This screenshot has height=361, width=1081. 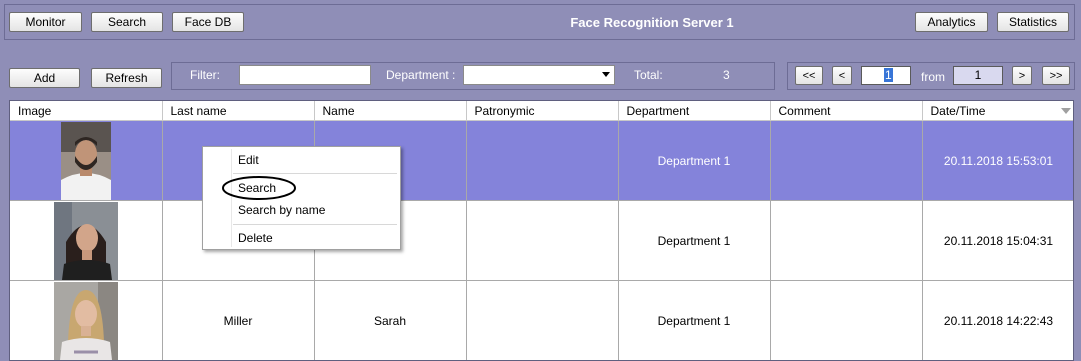 I want to click on name-cell: Sarah, so click(x=390, y=320).